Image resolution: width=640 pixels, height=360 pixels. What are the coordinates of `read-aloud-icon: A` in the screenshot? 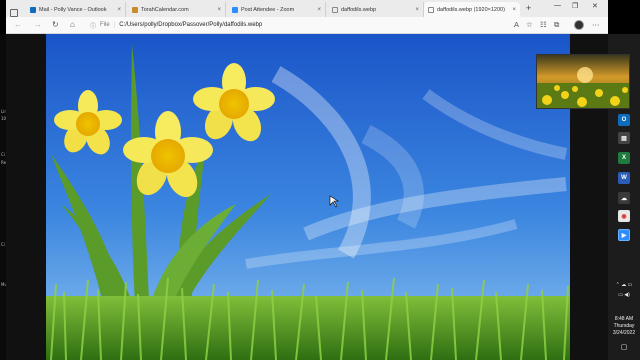 It's located at (516, 25).